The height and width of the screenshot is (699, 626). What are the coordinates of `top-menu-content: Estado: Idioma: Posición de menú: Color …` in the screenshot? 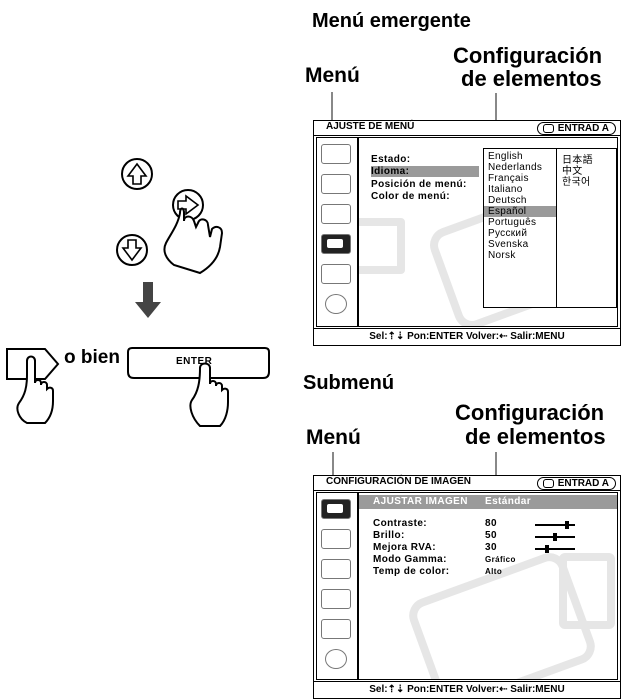 It's located at (488, 232).